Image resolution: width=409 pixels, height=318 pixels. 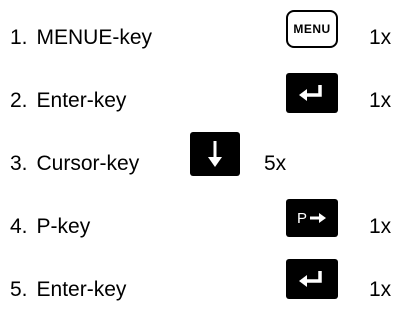 What do you see at coordinates (301, 218) in the screenshot?
I see `p-key-label: P` at bounding box center [301, 218].